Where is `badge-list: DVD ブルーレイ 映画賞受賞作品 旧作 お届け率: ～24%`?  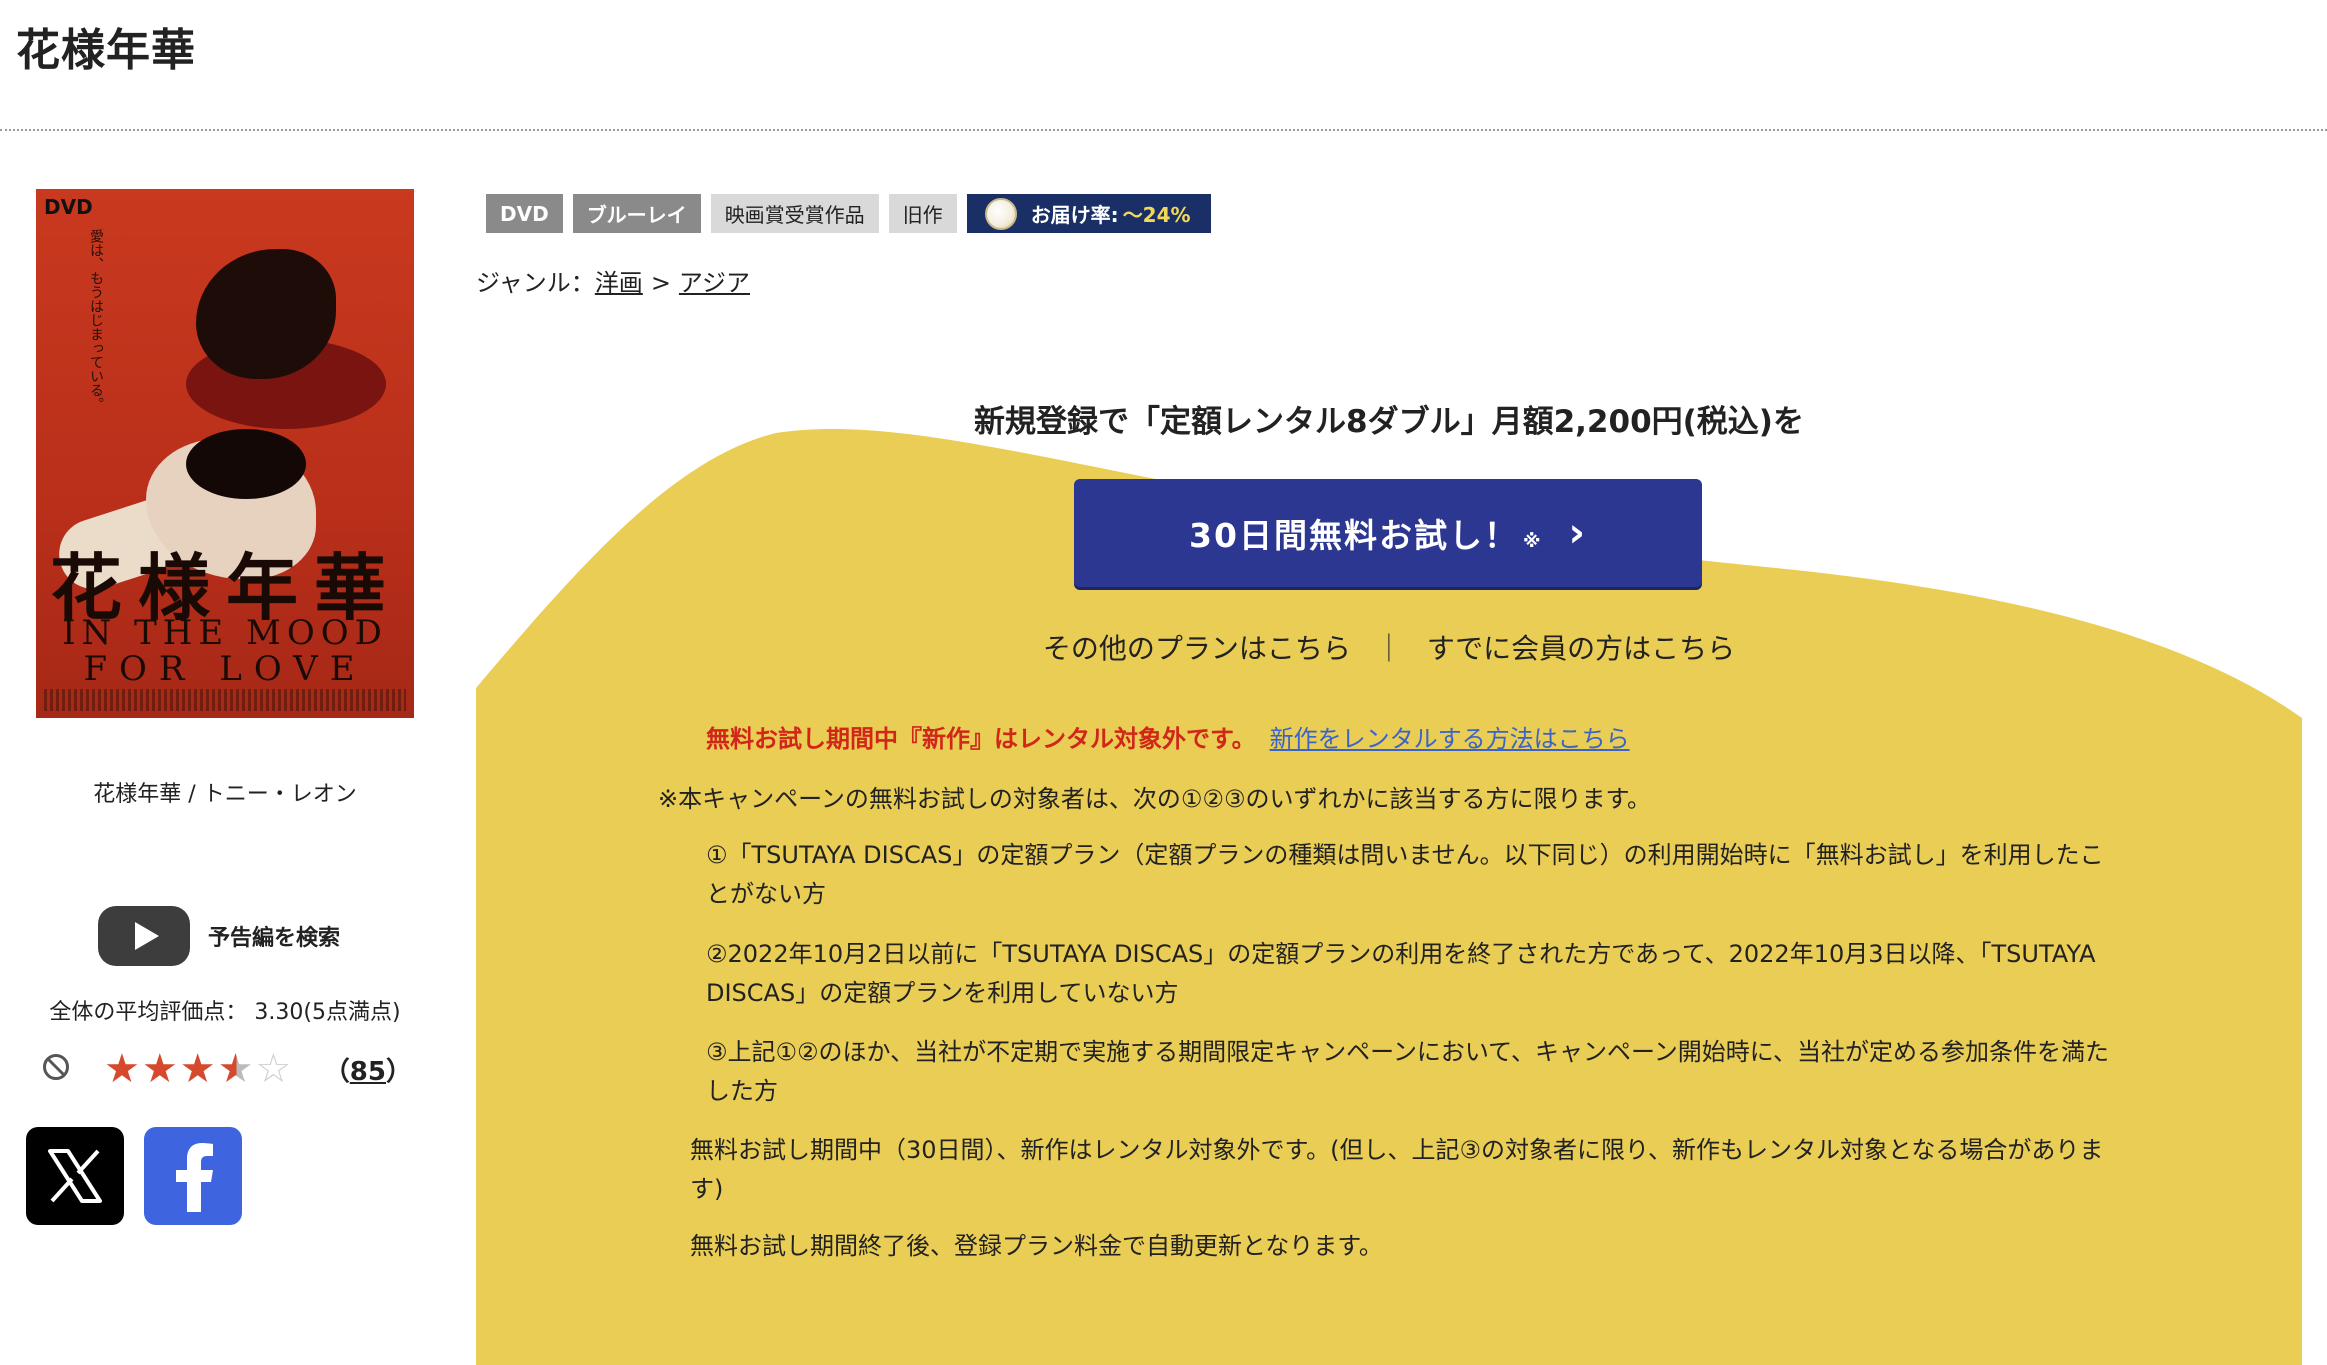
badge-list: DVD ブルーレイ 映画賞受賞作品 旧作 お届け率: ～24% is located at coordinates (848, 213).